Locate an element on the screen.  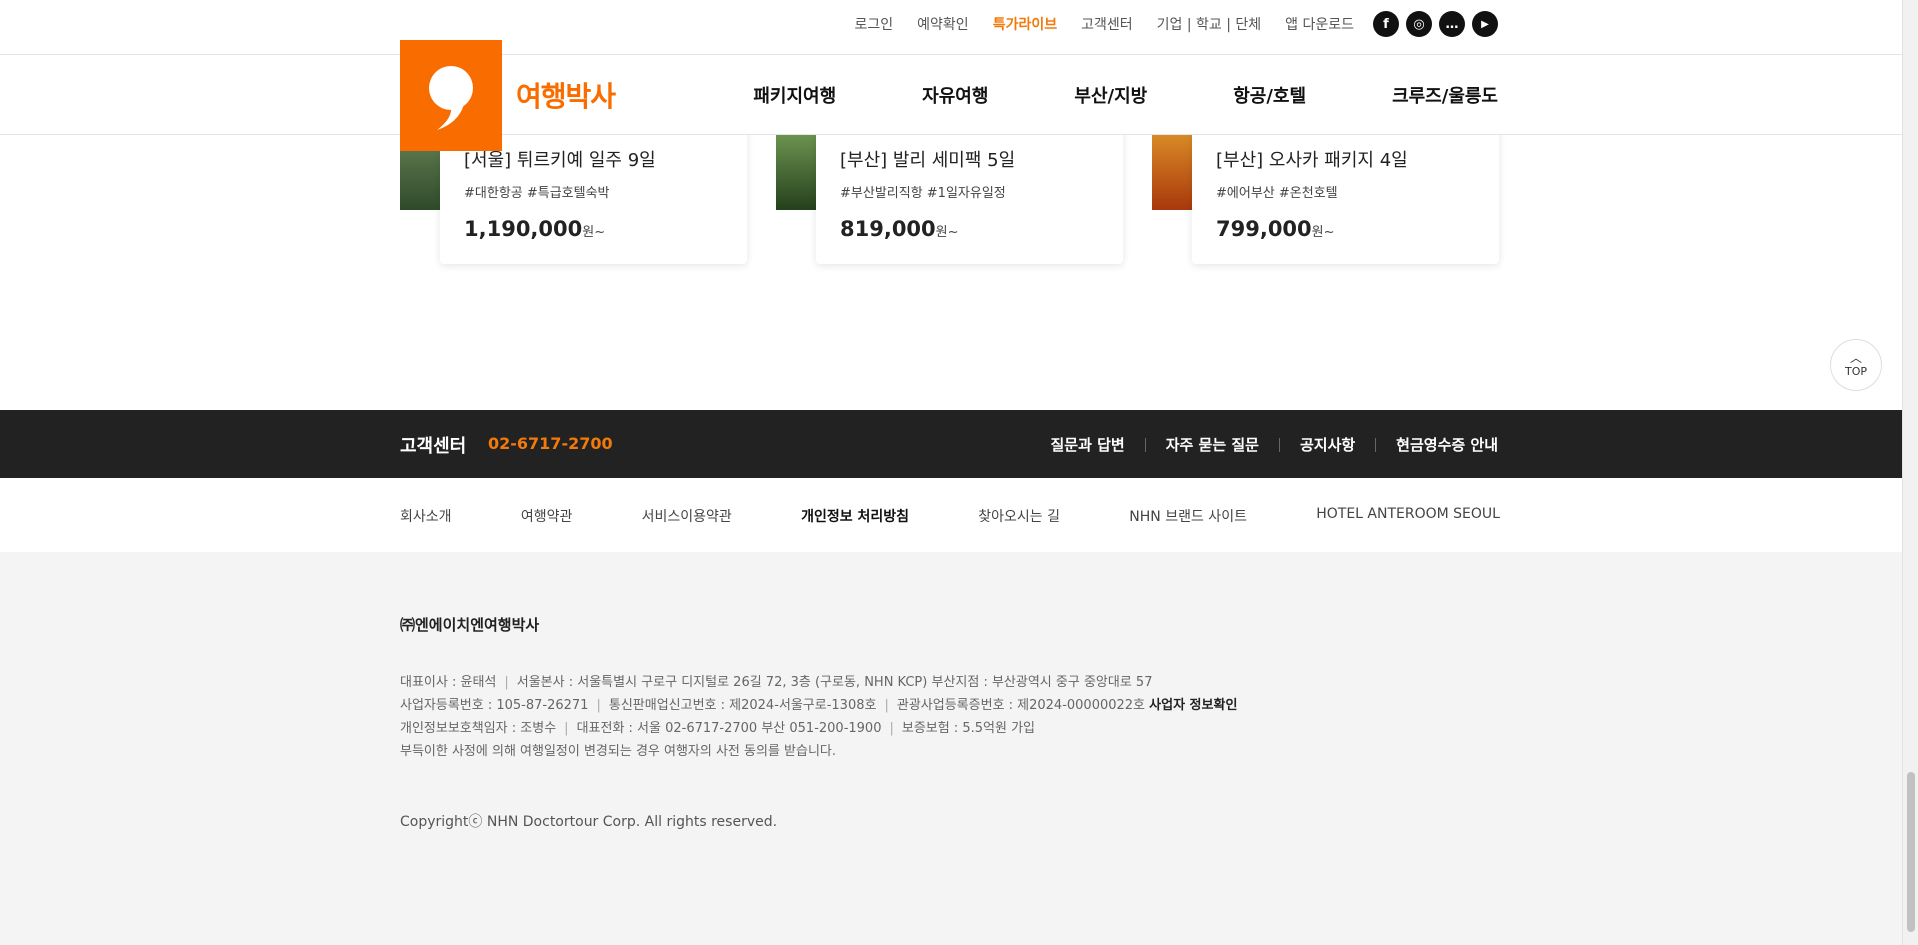
reservation-check-link: 예약확인 is located at coordinates (943, 24).